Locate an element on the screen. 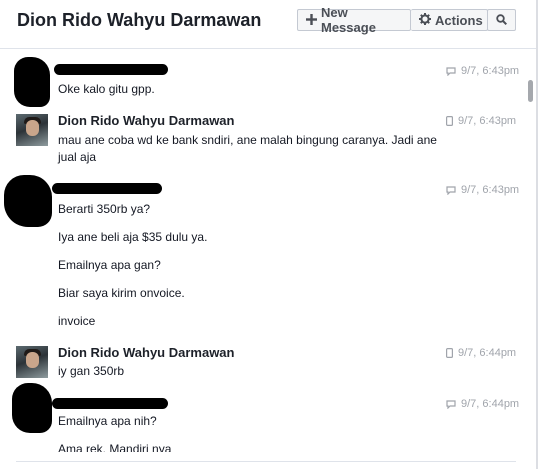 Image resolution: width=538 pixels, height=469 pixels. message-text: iy gan 350rb is located at coordinates (91, 371).